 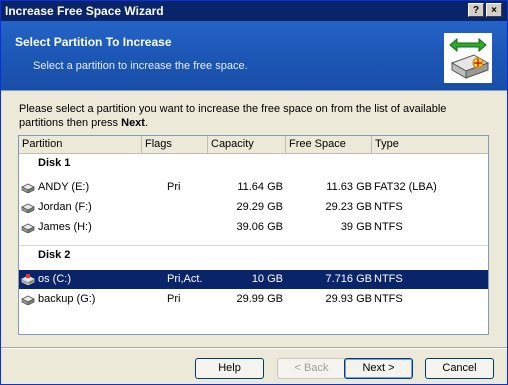 I want to click on partition-capacity: 29.29 GB, so click(x=259, y=207).